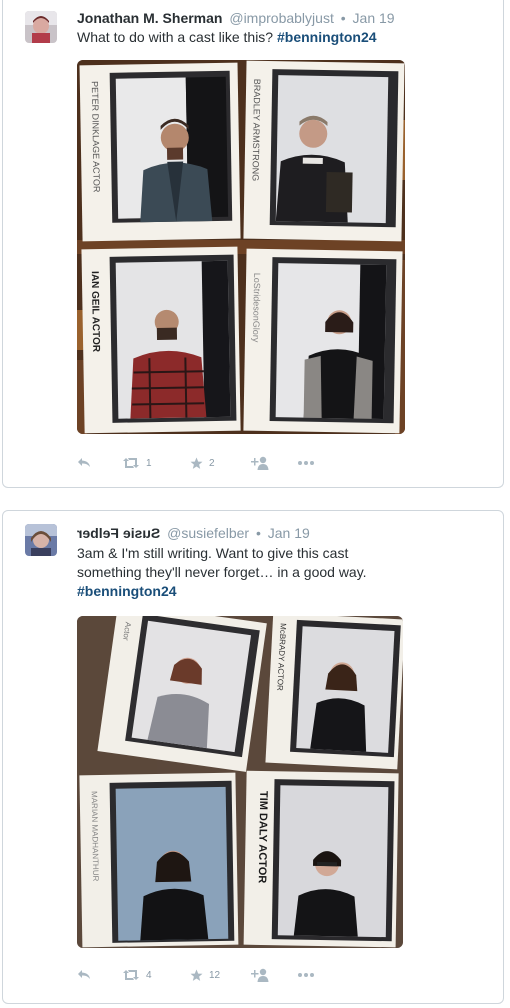 This screenshot has height=1008, width=510. I want to click on author-handle: @susiefelber, so click(208, 533).